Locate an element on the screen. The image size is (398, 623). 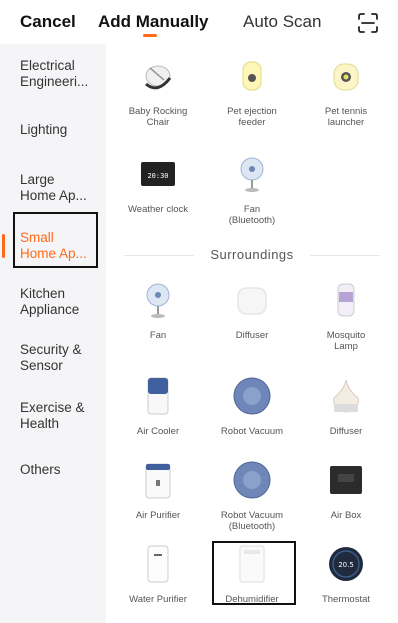
device-water-purifier: Water Purifier is located at coordinates (158, 574).